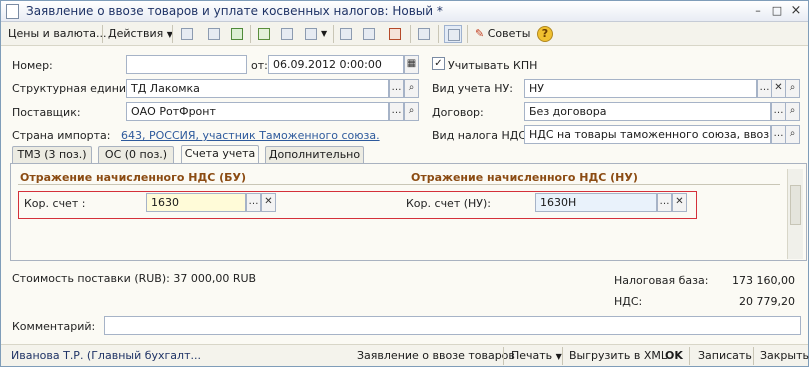 The height and width of the screenshot is (367, 809). I want to click on vat-value: 20 779,20, so click(767, 301).